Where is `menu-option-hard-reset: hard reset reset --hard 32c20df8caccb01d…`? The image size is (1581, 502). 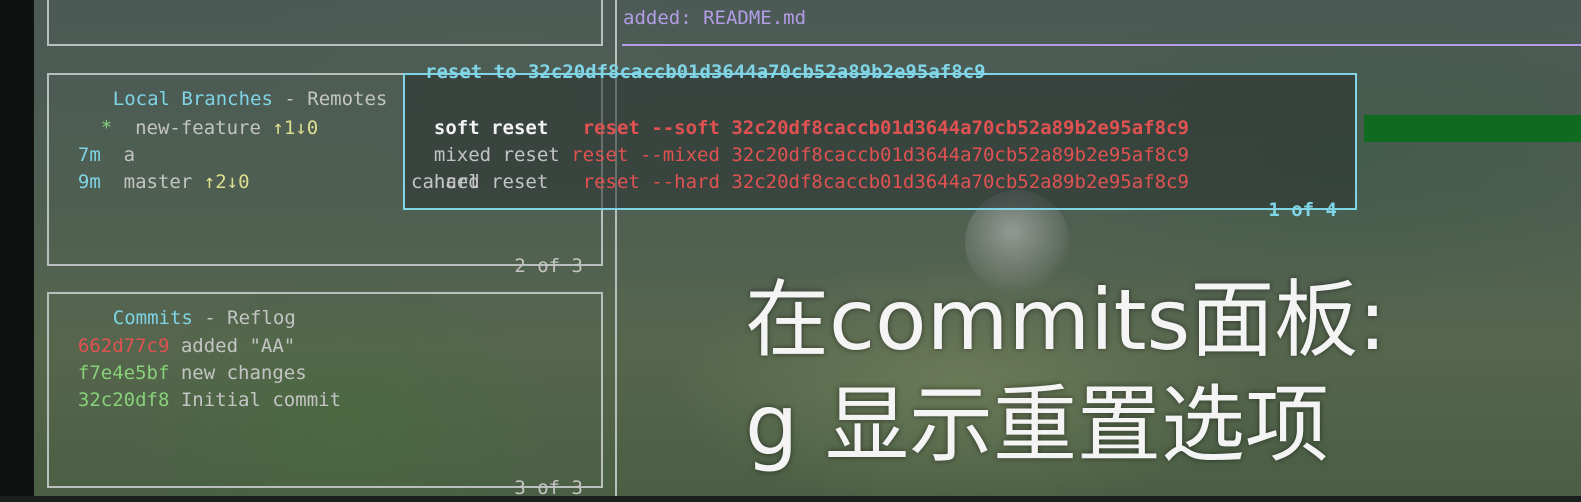 menu-option-hard-reset: hard reset reset --hard 32c20df8caccb01d… is located at coordinates (800, 169).